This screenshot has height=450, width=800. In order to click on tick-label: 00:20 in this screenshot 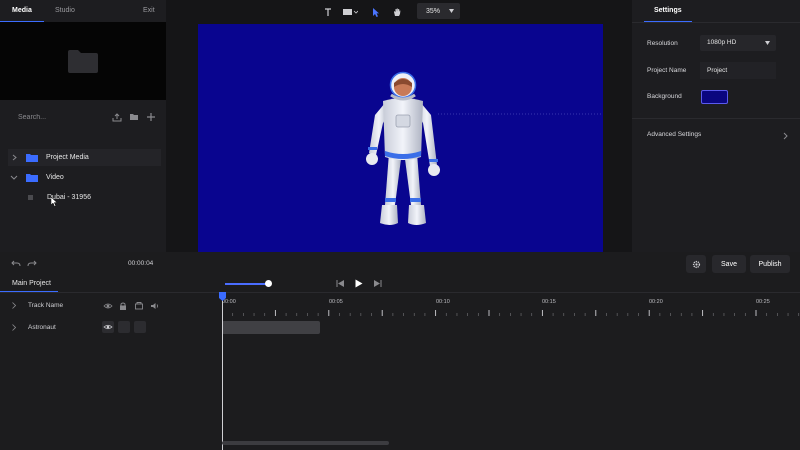, I will do `click(656, 302)`.